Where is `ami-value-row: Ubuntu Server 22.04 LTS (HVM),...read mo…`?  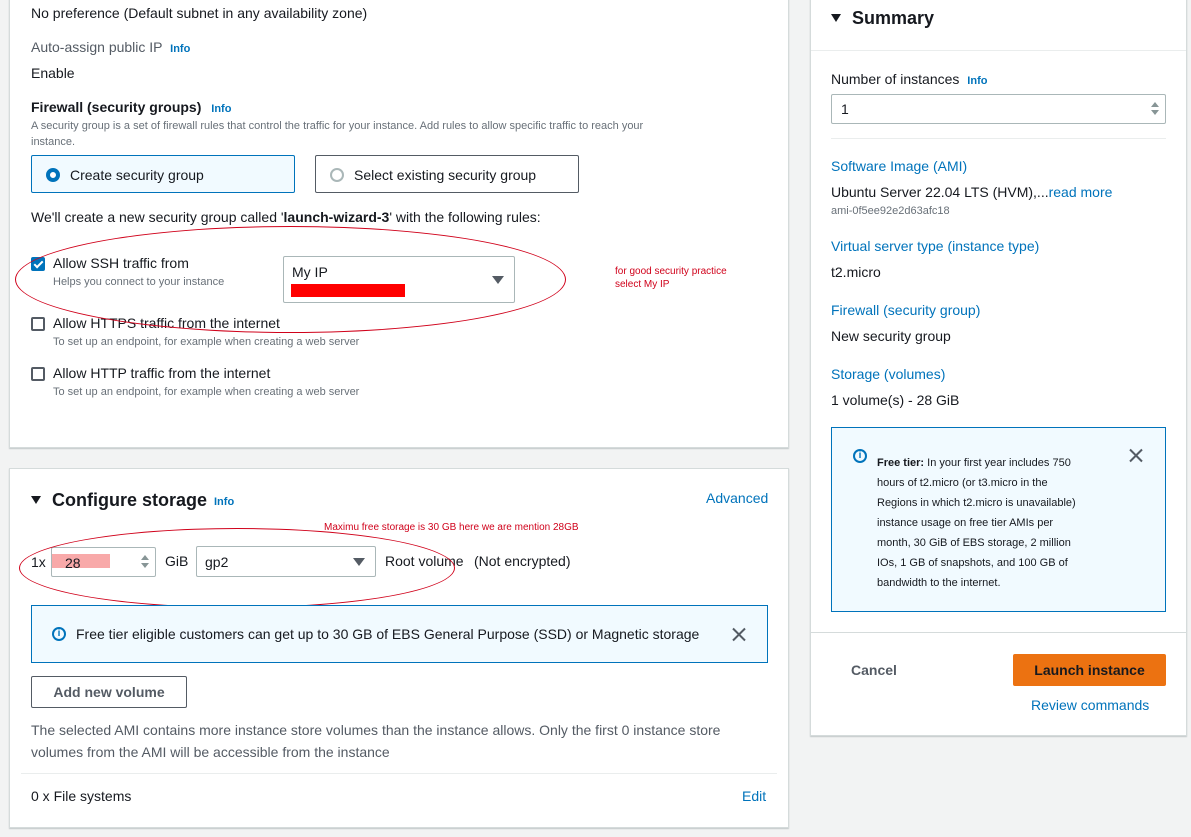
ami-value-row: Ubuntu Server 22.04 LTS (HVM),...read mo… is located at coordinates (971, 192).